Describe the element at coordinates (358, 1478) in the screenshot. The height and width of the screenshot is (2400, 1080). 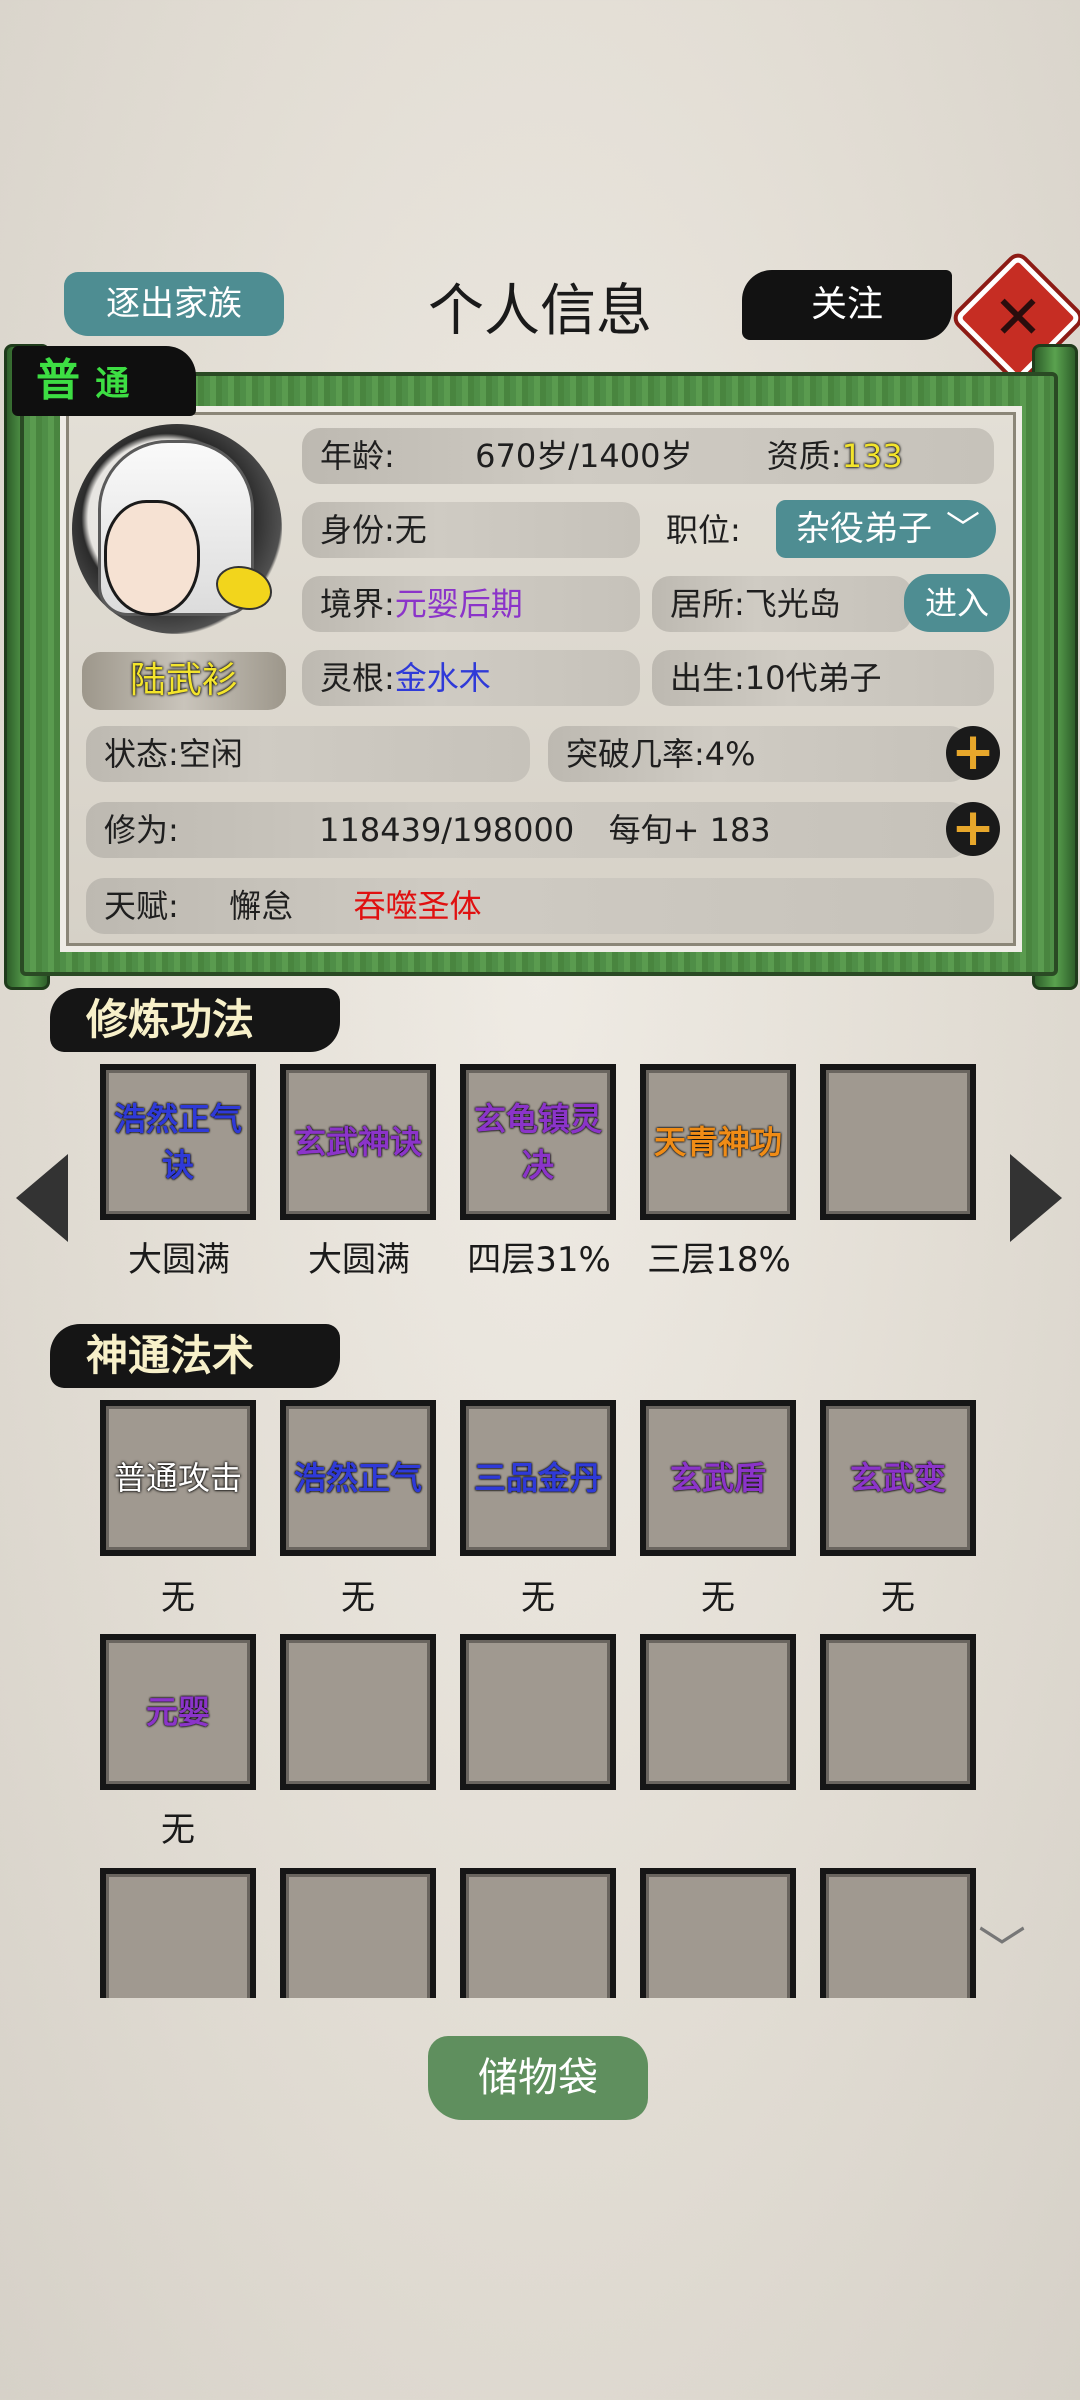
I see `skill-slot: 浩然正气` at that location.